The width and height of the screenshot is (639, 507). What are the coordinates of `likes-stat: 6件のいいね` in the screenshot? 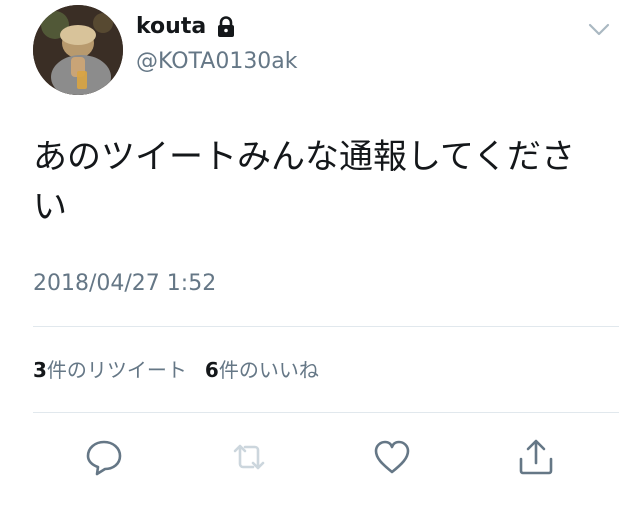 It's located at (262, 370).